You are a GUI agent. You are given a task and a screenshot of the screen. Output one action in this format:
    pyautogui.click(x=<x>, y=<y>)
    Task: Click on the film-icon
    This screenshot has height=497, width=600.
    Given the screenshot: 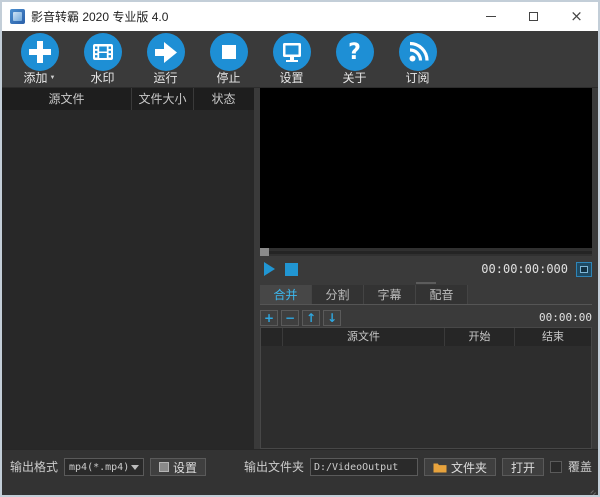 What is the action you would take?
    pyautogui.click(x=102, y=52)
    